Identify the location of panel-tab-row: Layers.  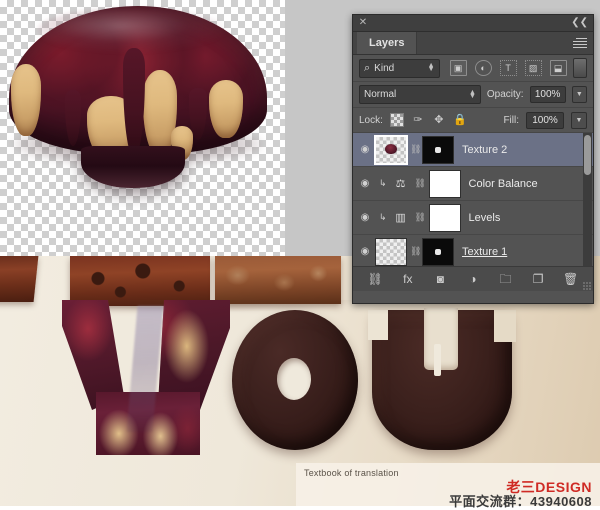
(473, 43).